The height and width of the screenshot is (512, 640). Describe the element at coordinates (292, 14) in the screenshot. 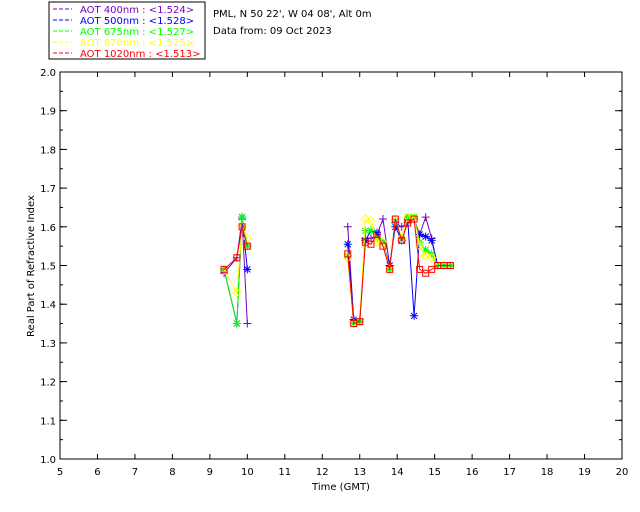

I see `location-label: PML, N 50 22', W 04 08', Alt 0m` at that location.